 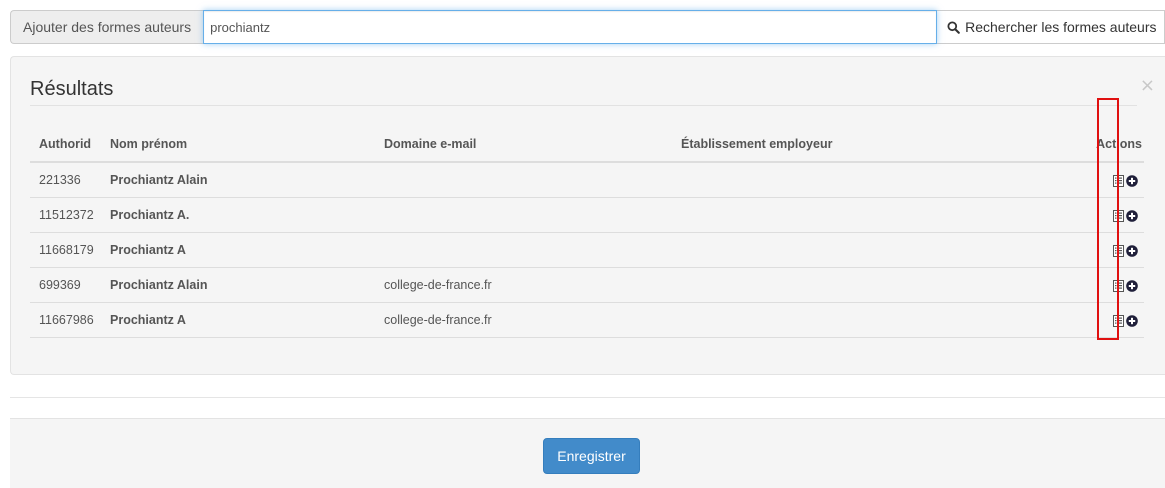 What do you see at coordinates (238, 215) in the screenshot?
I see `cell-name: Prochiantz A.` at bounding box center [238, 215].